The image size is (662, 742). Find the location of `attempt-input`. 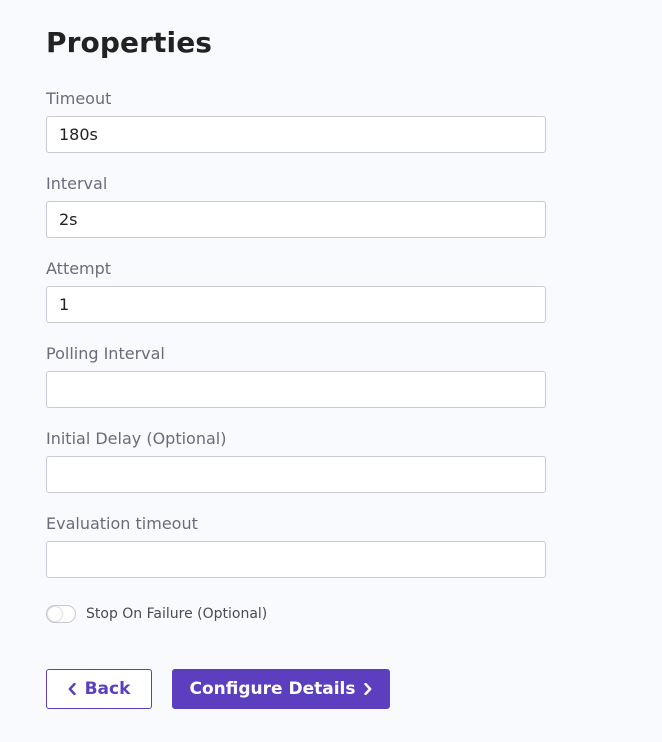

attempt-input is located at coordinates (296, 304).